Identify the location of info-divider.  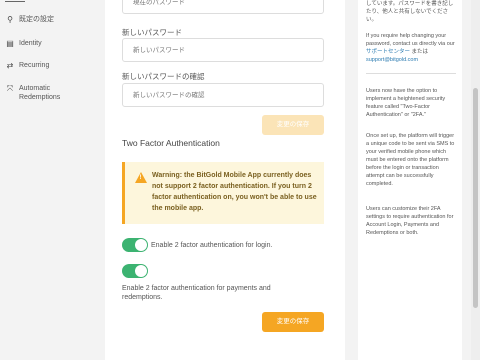
(411, 73).